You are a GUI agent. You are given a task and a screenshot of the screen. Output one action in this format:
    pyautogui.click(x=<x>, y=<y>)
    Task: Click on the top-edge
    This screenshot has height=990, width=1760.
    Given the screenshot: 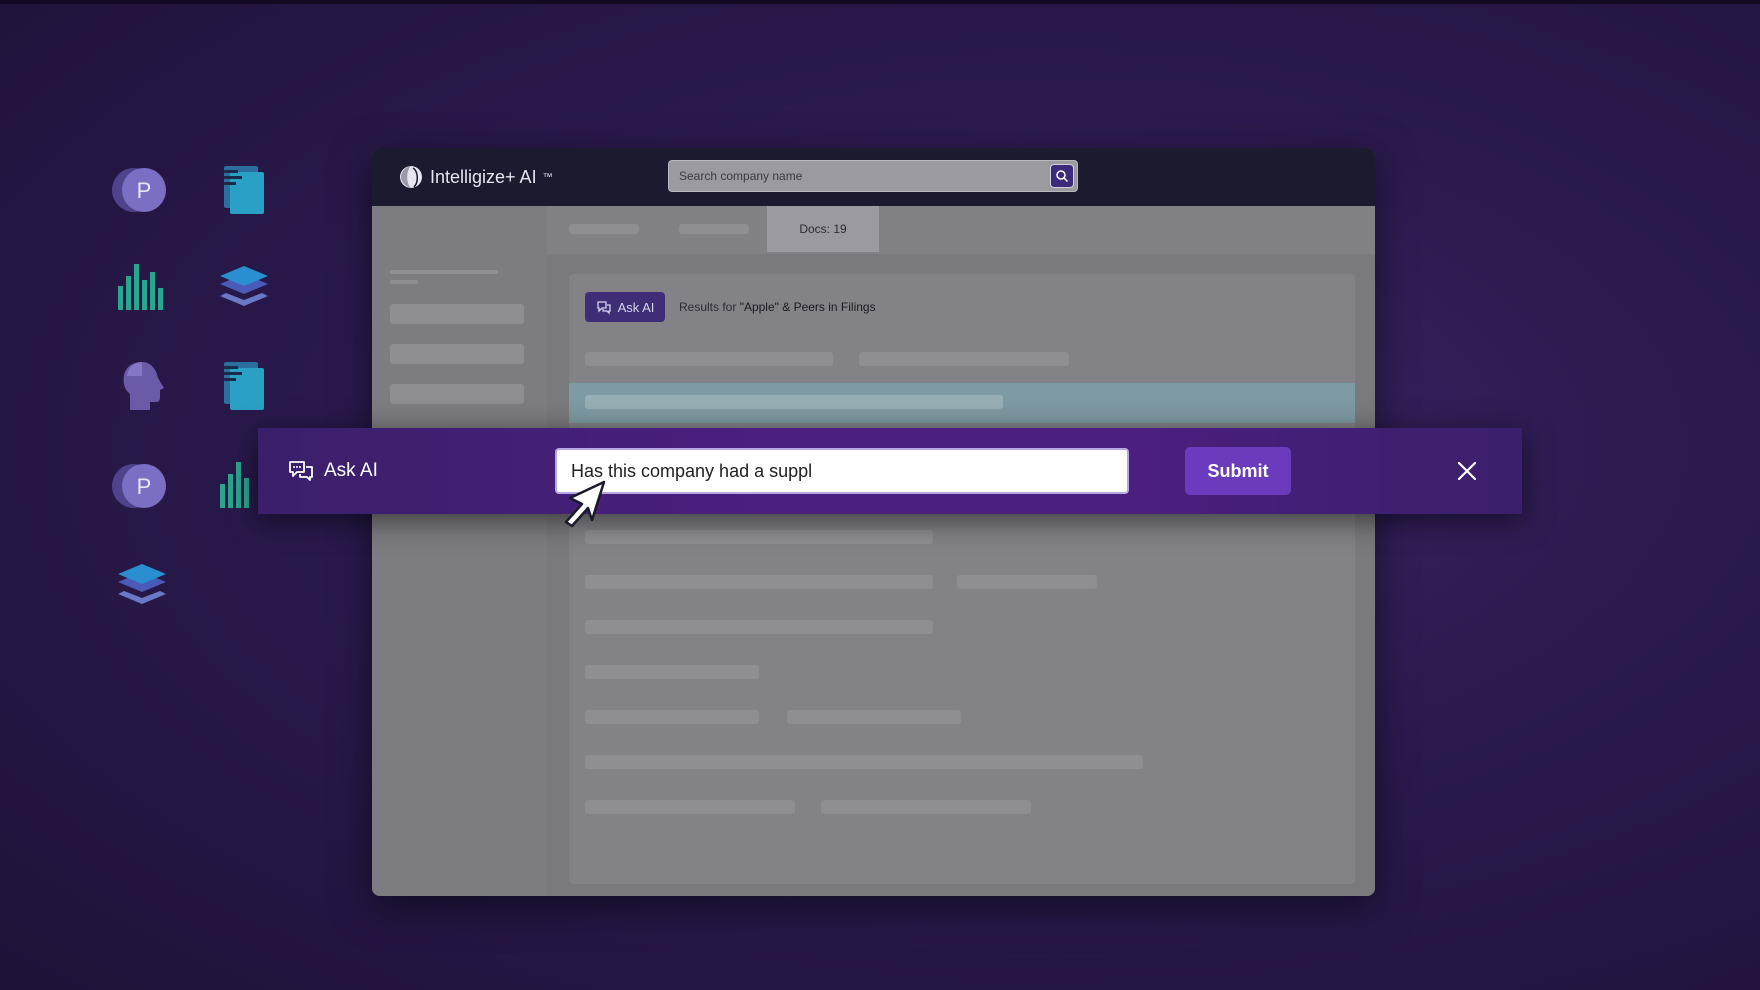 What is the action you would take?
    pyautogui.click(x=880, y=2)
    